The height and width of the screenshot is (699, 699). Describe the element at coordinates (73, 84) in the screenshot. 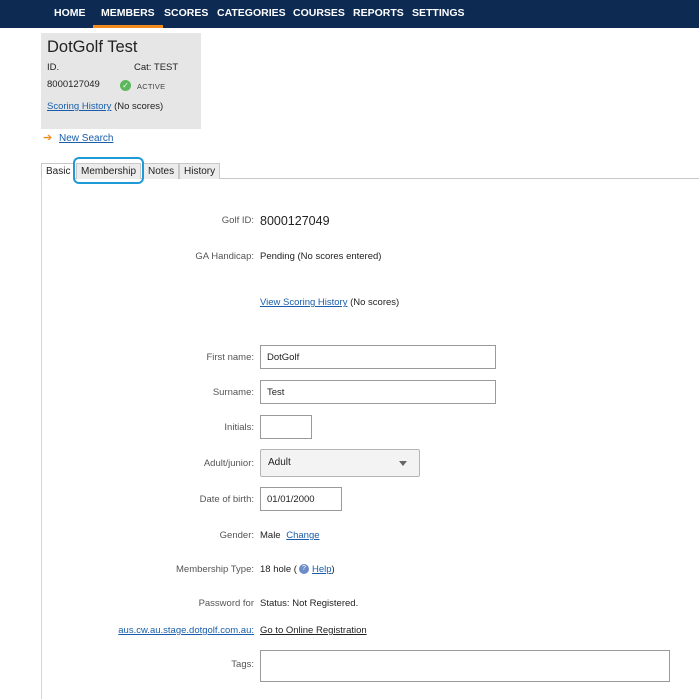

I see `member-id-value: 8000127049` at that location.